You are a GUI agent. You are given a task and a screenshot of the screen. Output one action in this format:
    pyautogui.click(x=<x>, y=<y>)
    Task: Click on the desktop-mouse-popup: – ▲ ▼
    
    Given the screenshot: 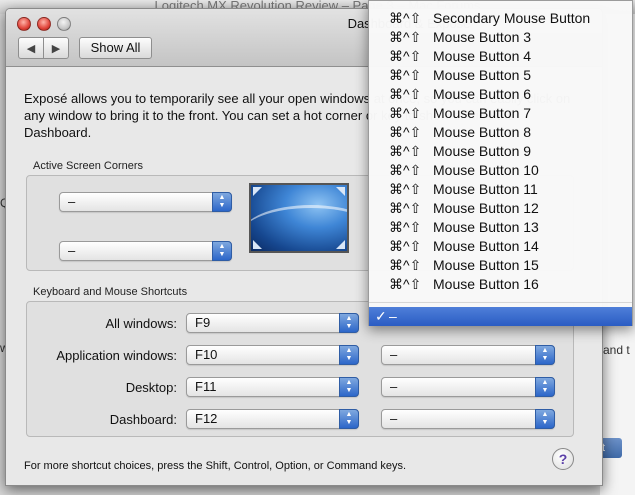 What is the action you would take?
    pyautogui.click(x=468, y=387)
    